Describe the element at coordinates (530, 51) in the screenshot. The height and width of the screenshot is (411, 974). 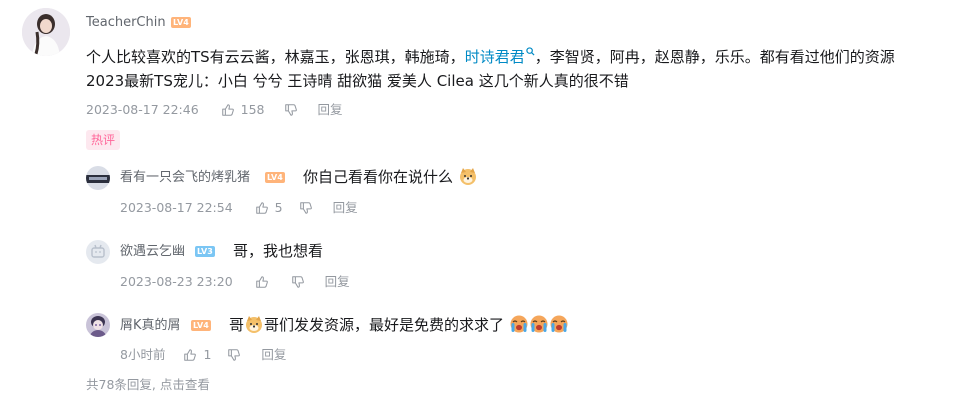
I see `search-icon` at that location.